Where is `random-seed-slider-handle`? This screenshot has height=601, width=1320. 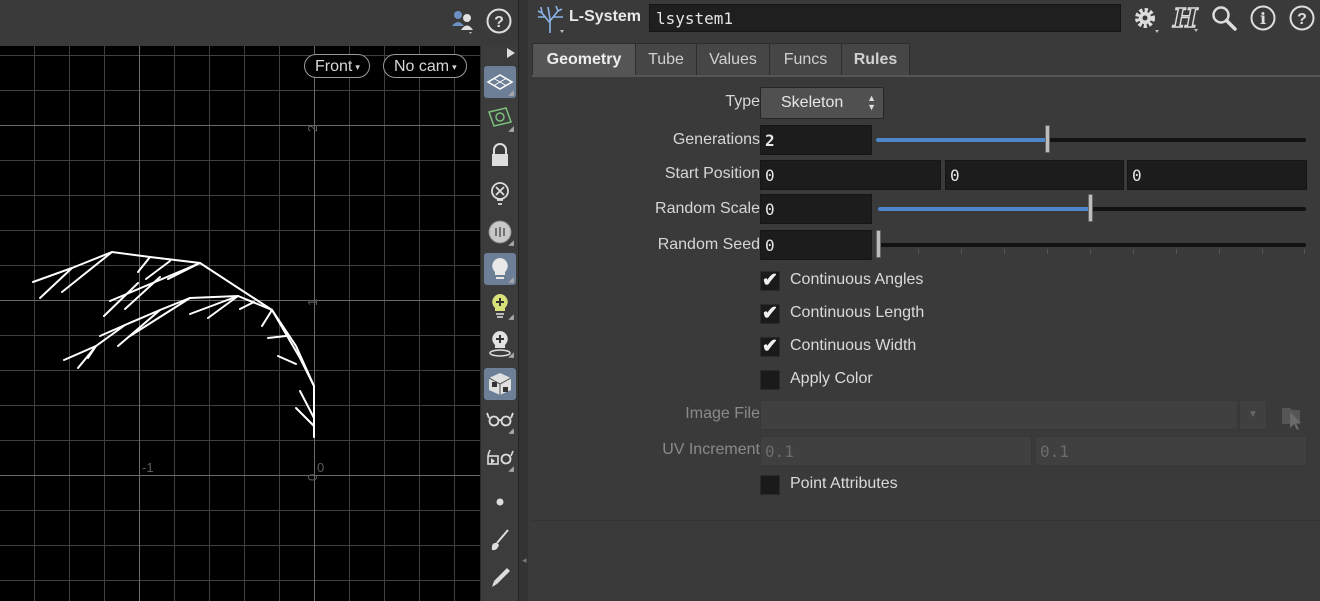
random-seed-slider-handle is located at coordinates (878, 244).